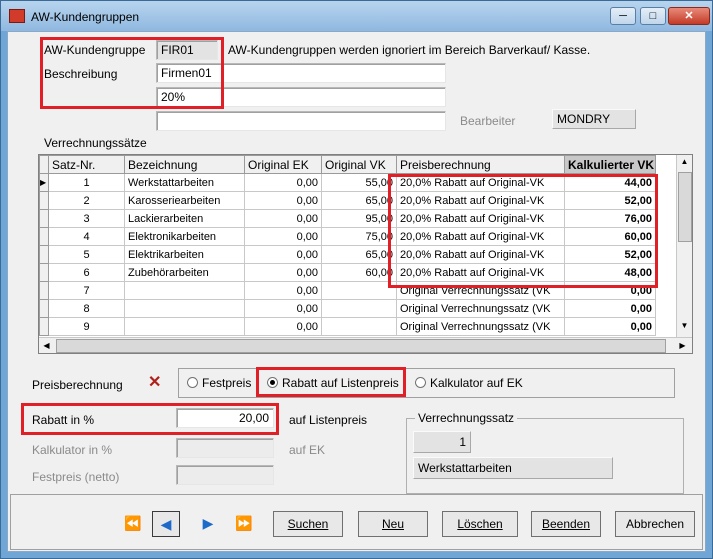  What do you see at coordinates (685, 207) in the screenshot?
I see `vertical-scroll-thumb` at bounding box center [685, 207].